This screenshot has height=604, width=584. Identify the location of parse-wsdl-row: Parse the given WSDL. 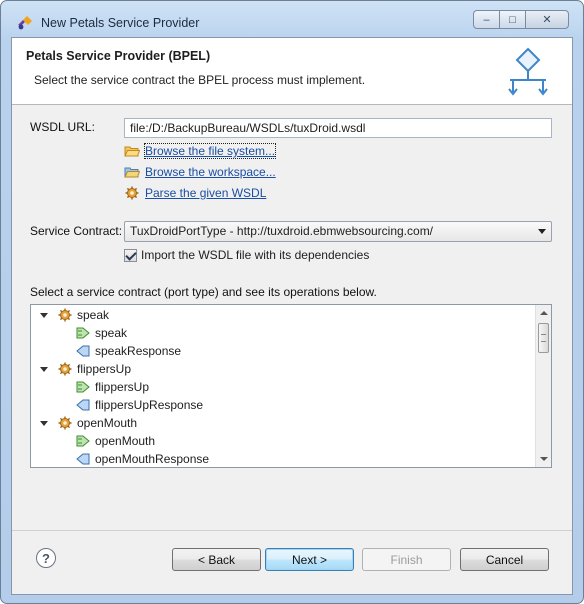
(195, 193).